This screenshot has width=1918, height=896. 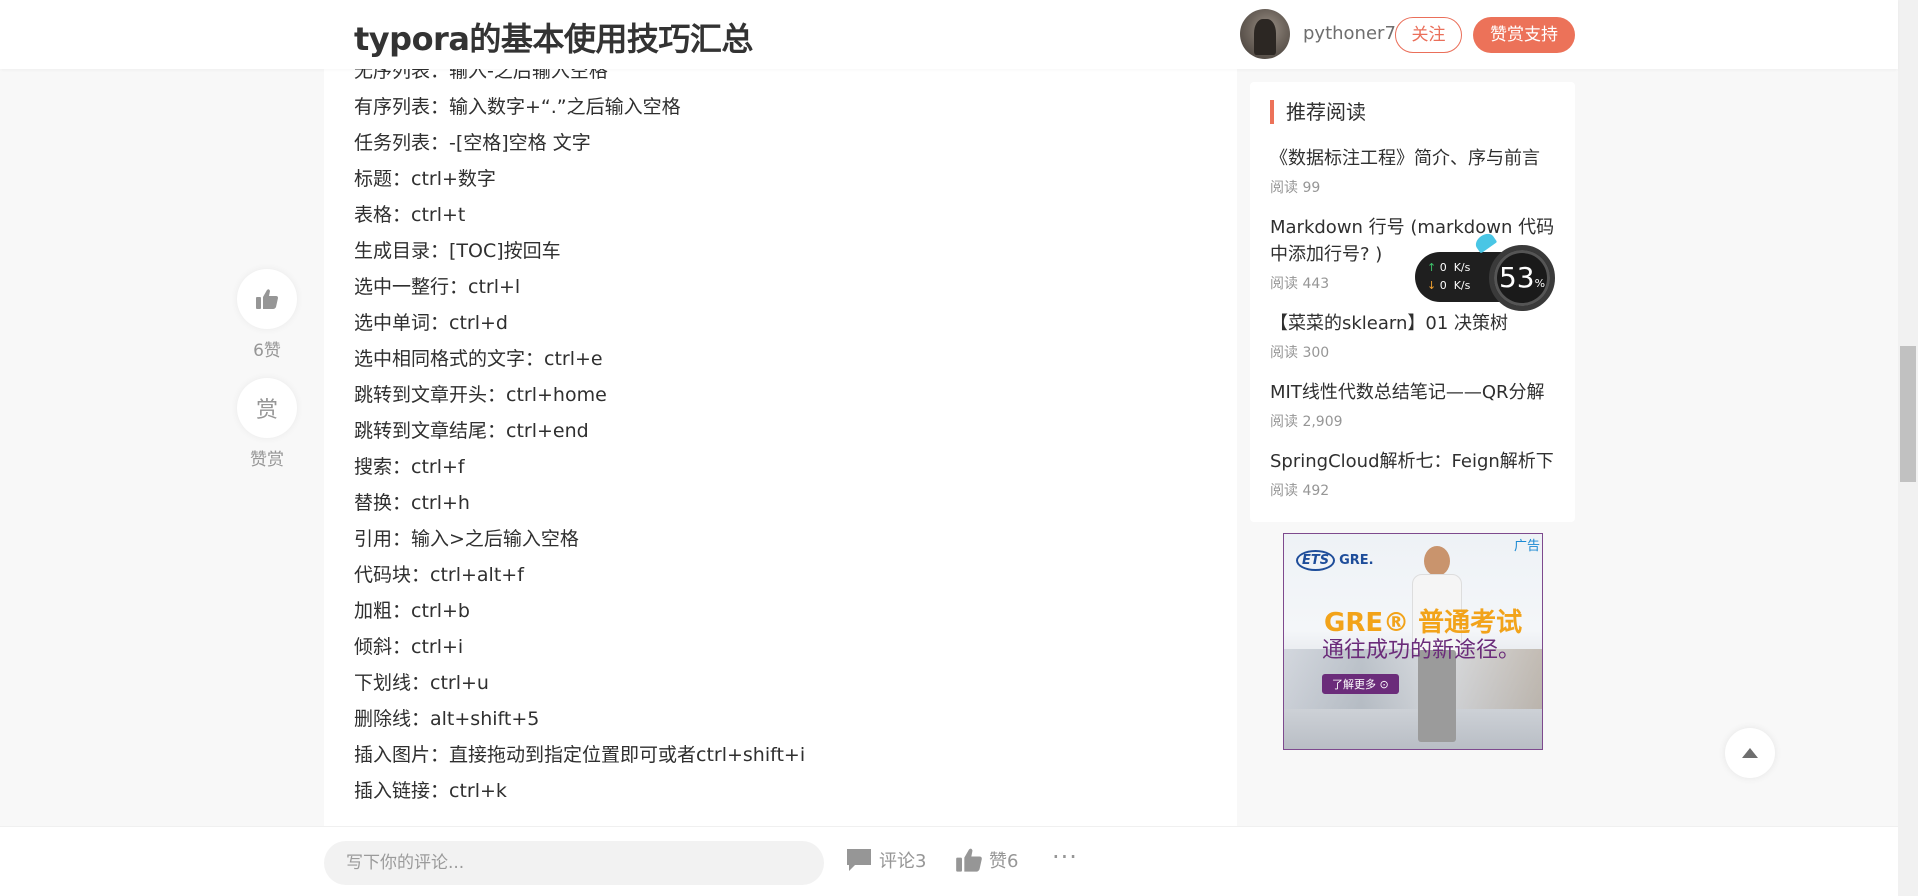 I want to click on recommended-item: 【菜菜的sklearn】01 决策树 阅读 300, so click(x=1415, y=336).